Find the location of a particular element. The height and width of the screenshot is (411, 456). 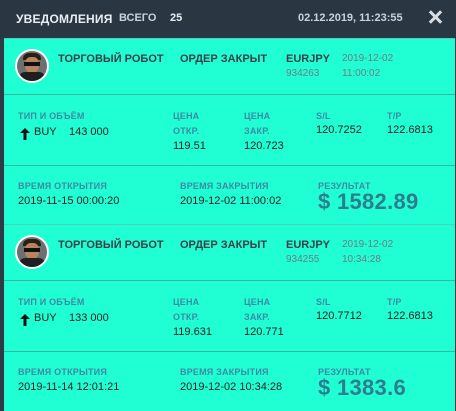

volume: 133 000 is located at coordinates (89, 318).